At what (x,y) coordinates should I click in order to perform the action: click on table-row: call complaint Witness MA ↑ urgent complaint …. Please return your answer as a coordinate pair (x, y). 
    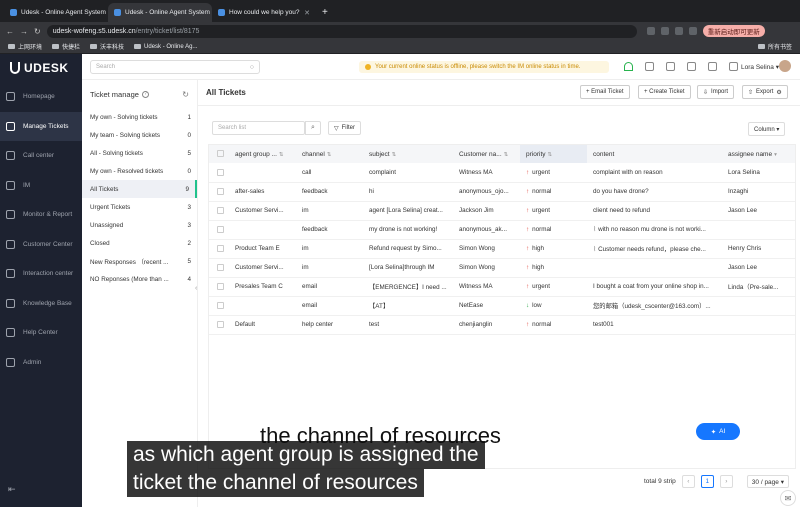
    Looking at the image, I should click on (502, 173).